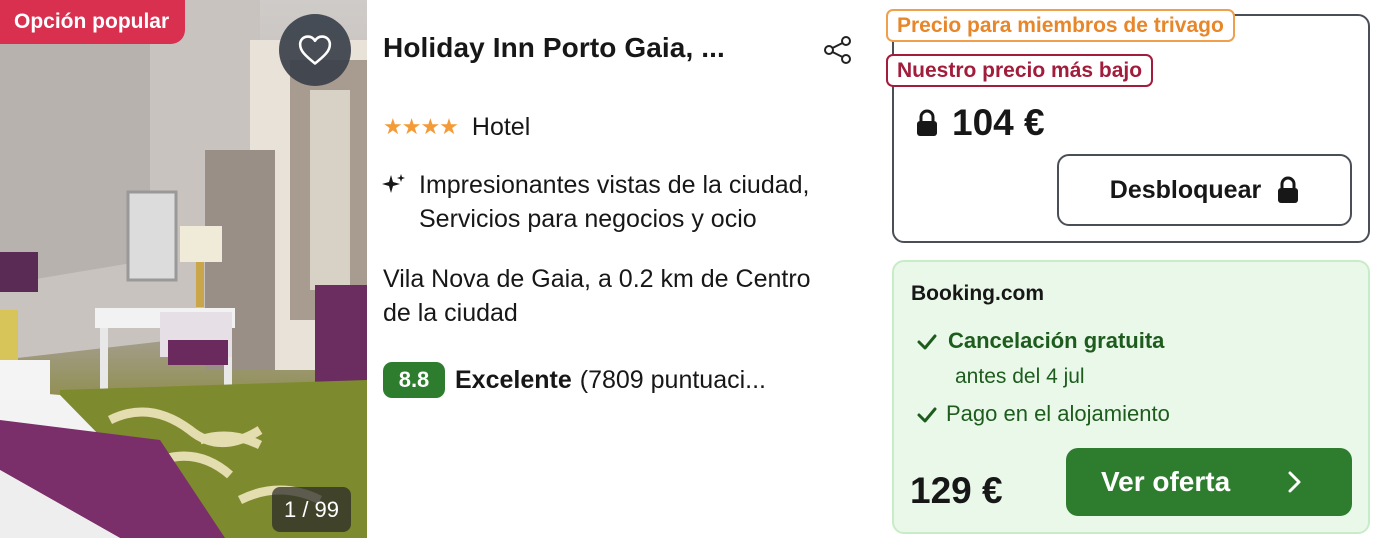 This screenshot has width=1378, height=538. Describe the element at coordinates (513, 379) in the screenshot. I see `rating-label: Excelente` at that location.